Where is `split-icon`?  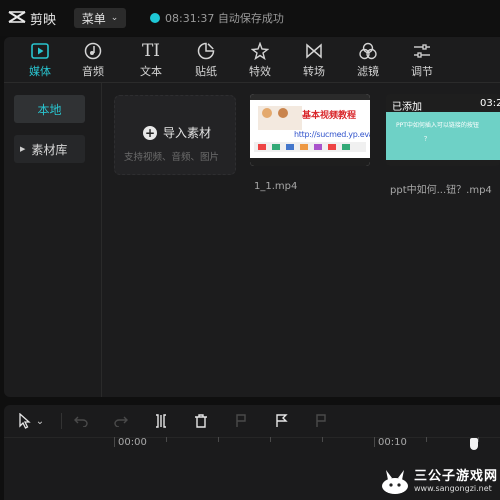
split-icon is located at coordinates (161, 421).